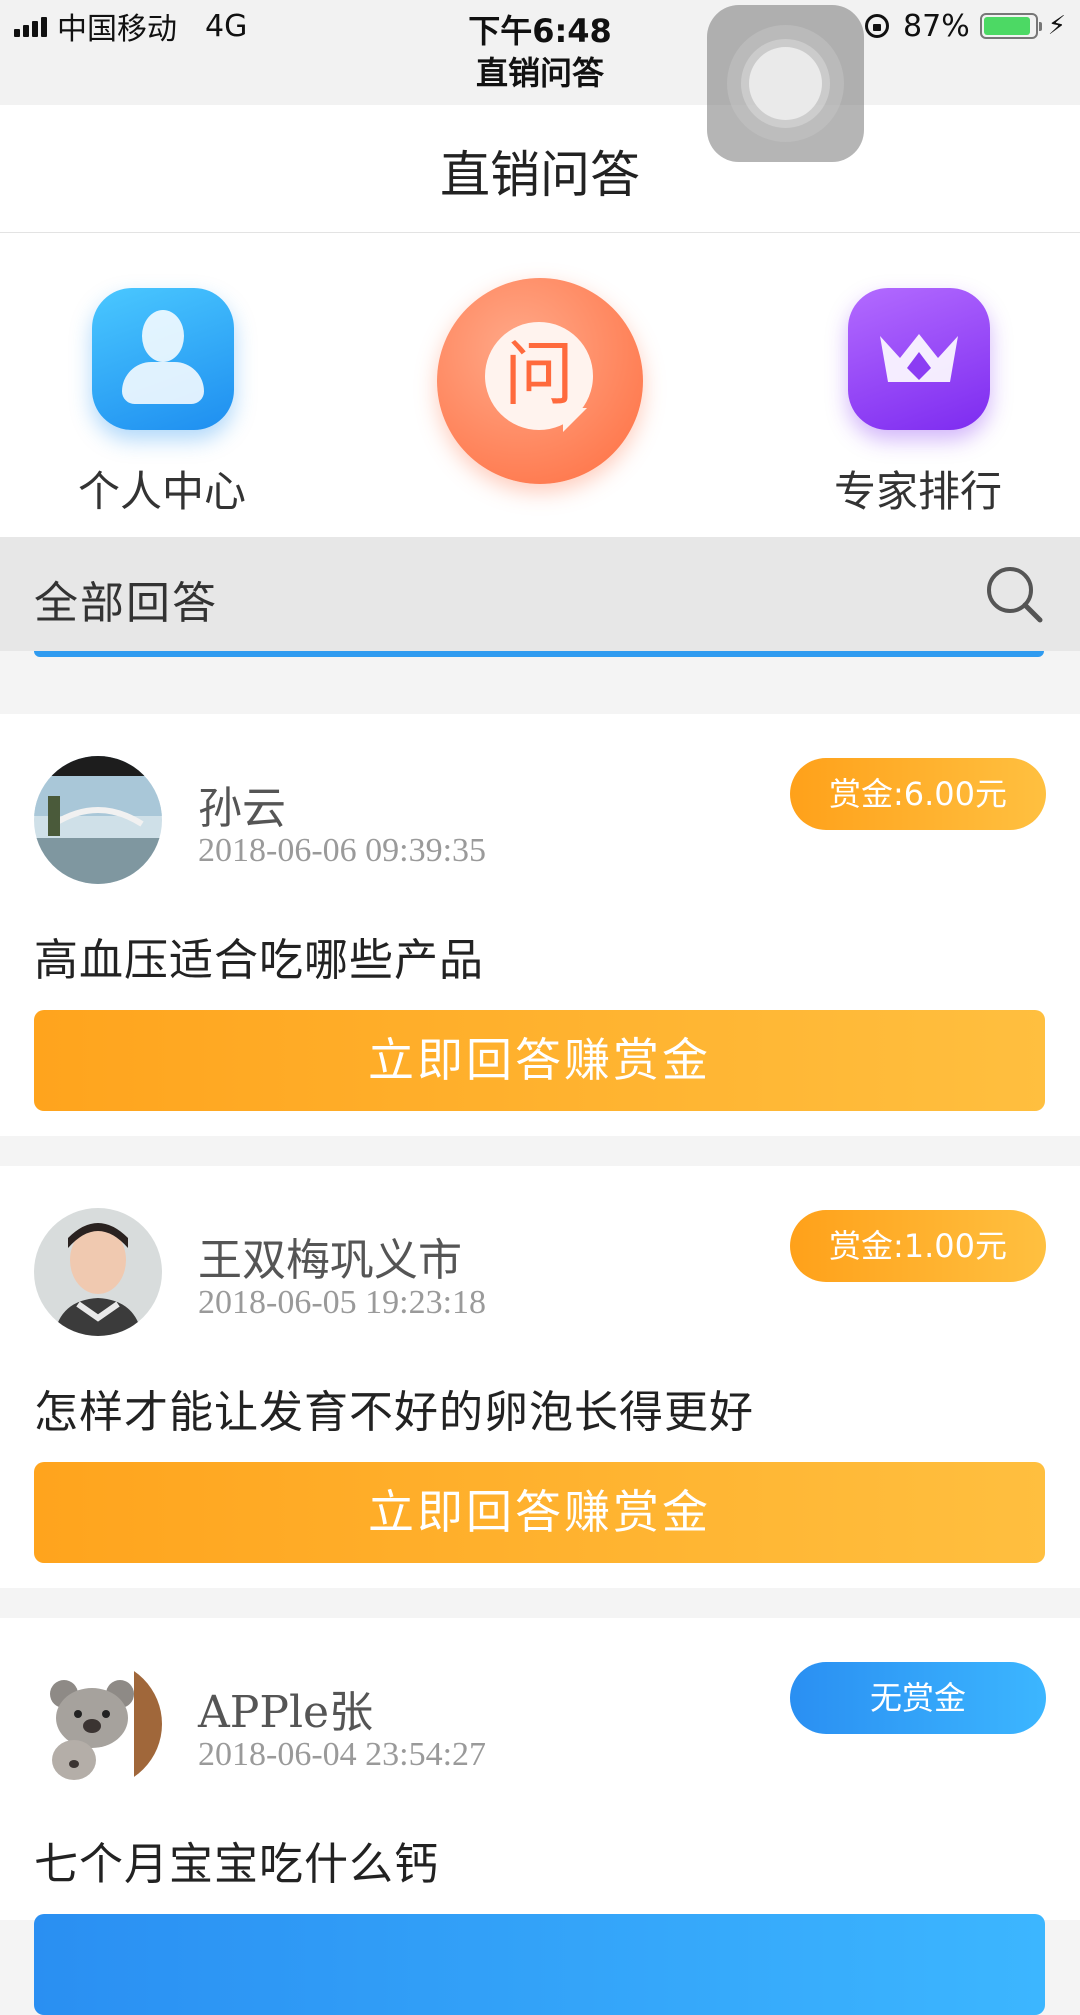 The height and width of the screenshot is (2015, 1080). I want to click on filter-bar: 全部回答, so click(540, 594).